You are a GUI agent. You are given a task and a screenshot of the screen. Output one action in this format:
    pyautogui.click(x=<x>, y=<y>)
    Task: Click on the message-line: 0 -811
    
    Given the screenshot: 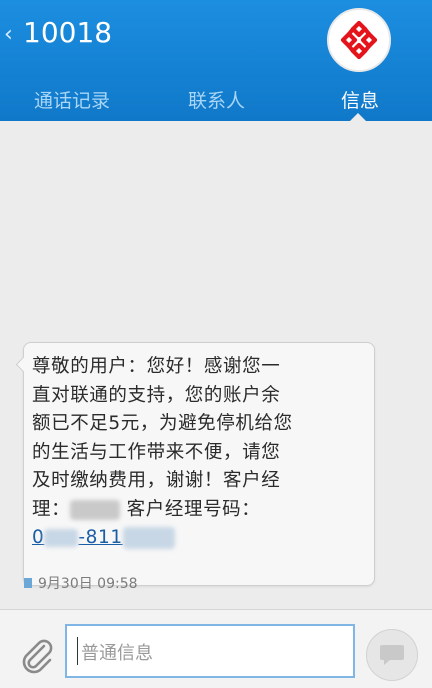 What is the action you would take?
    pyautogui.click(x=200, y=538)
    